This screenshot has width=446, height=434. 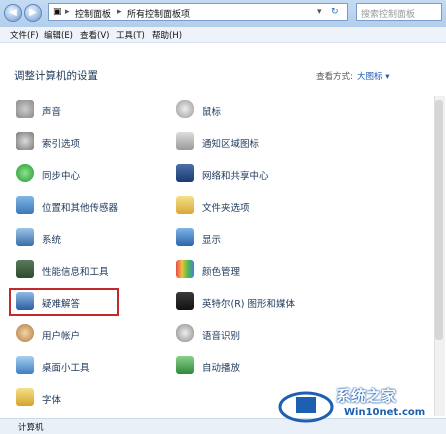 What do you see at coordinates (52, 400) in the screenshot?
I see `item-label: 字体` at bounding box center [52, 400].